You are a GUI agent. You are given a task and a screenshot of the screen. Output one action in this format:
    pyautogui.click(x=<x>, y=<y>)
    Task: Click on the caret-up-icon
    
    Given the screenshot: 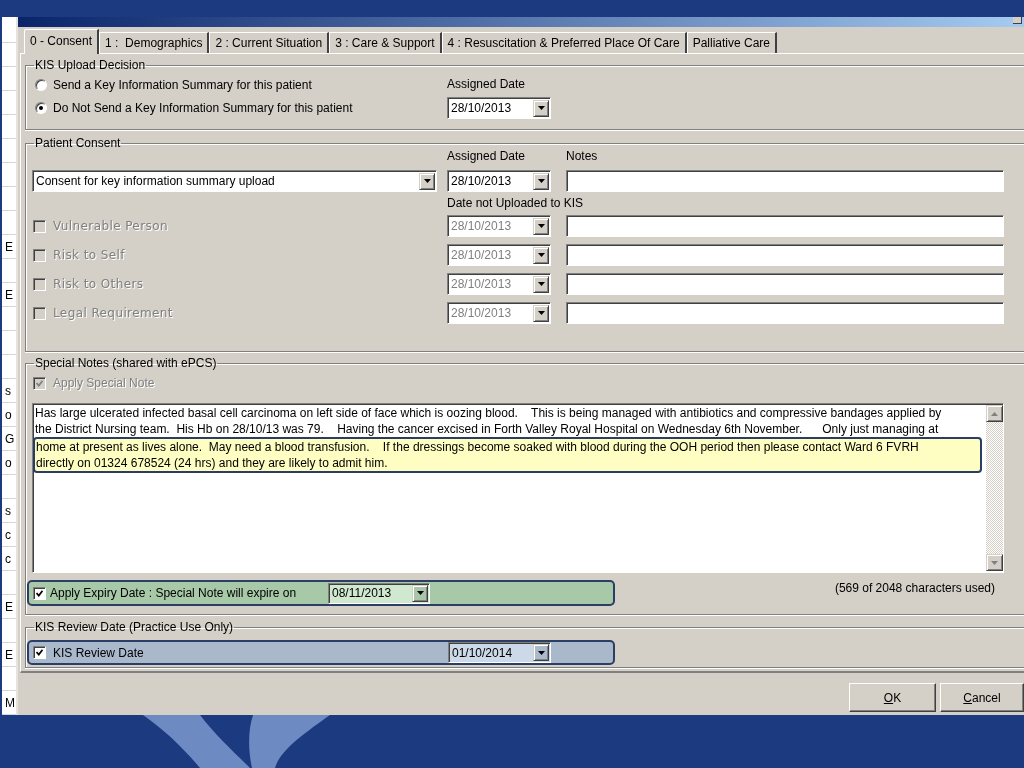 What is the action you would take?
    pyautogui.click(x=994, y=413)
    